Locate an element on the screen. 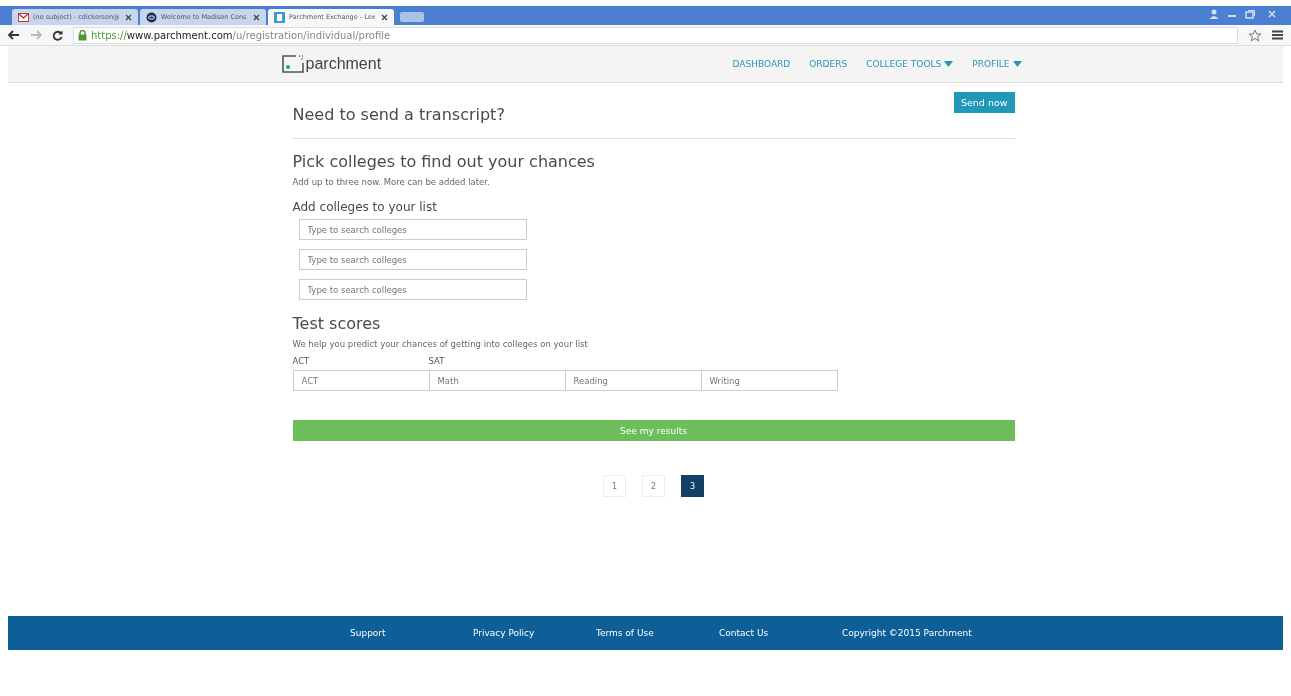 The image size is (1291, 696). globe-icon is located at coordinates (151, 17).